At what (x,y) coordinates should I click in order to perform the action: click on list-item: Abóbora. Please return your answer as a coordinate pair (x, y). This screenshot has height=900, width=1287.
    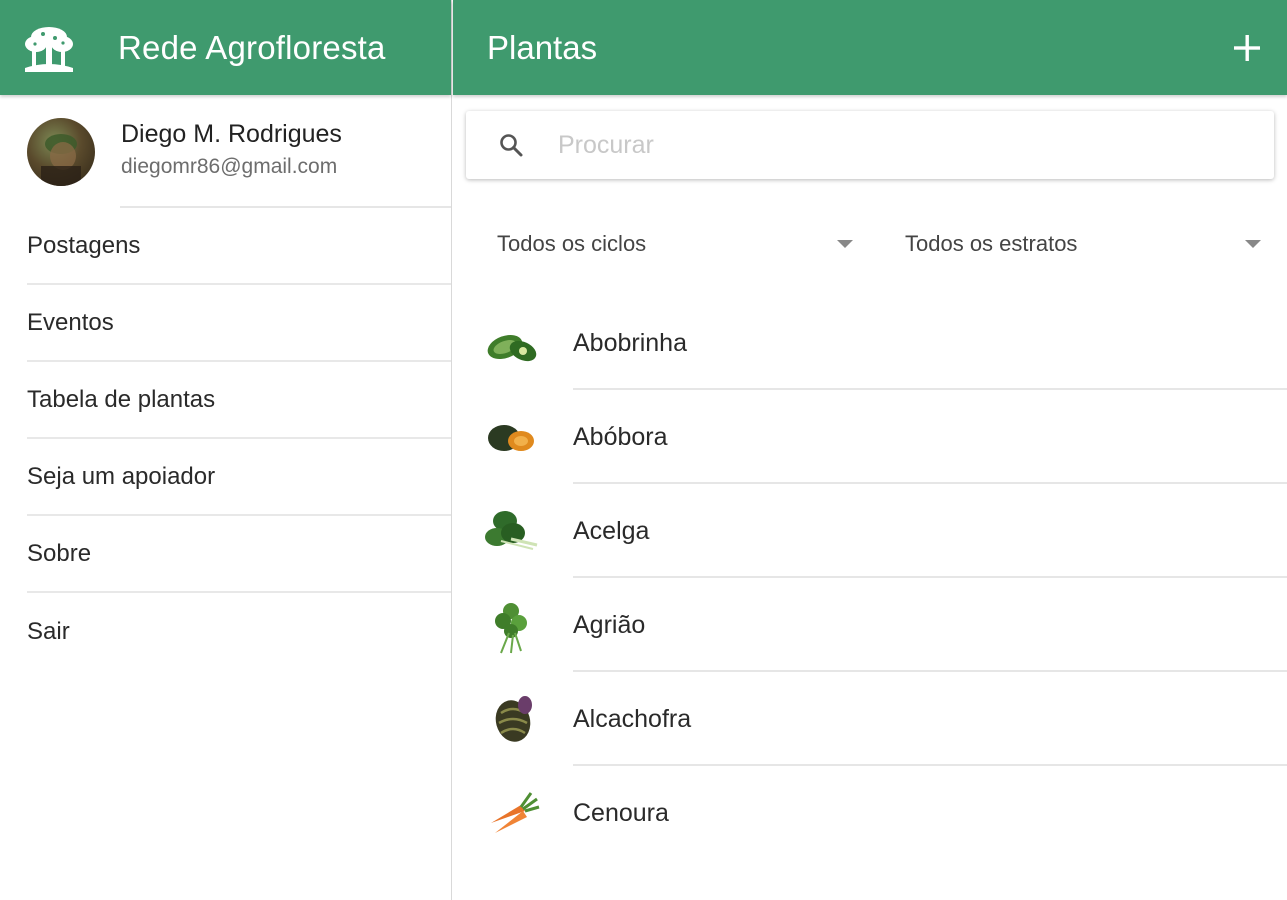
    Looking at the image, I should click on (870, 437).